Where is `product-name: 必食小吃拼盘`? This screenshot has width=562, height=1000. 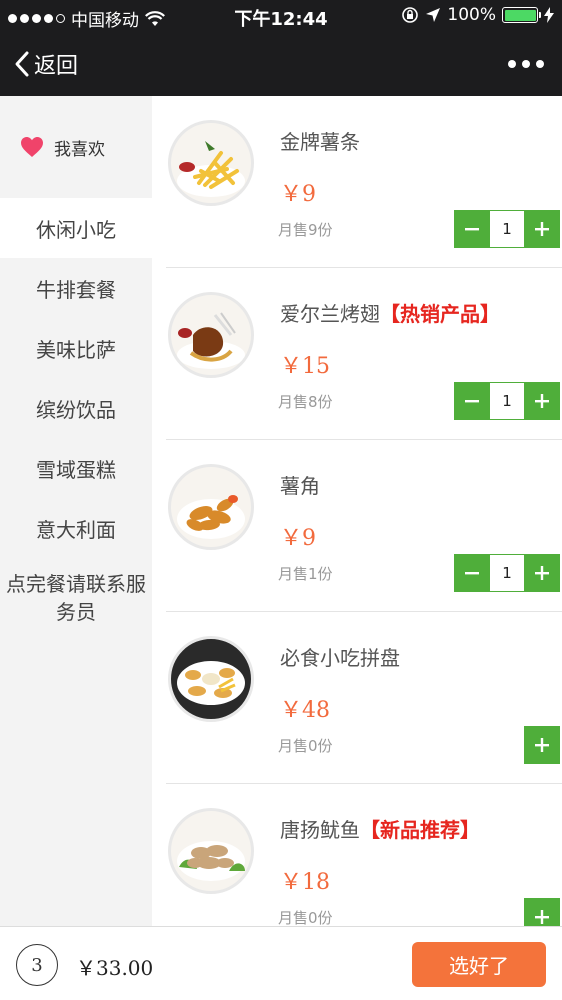
product-name: 必食小吃拼盘 is located at coordinates (340, 658).